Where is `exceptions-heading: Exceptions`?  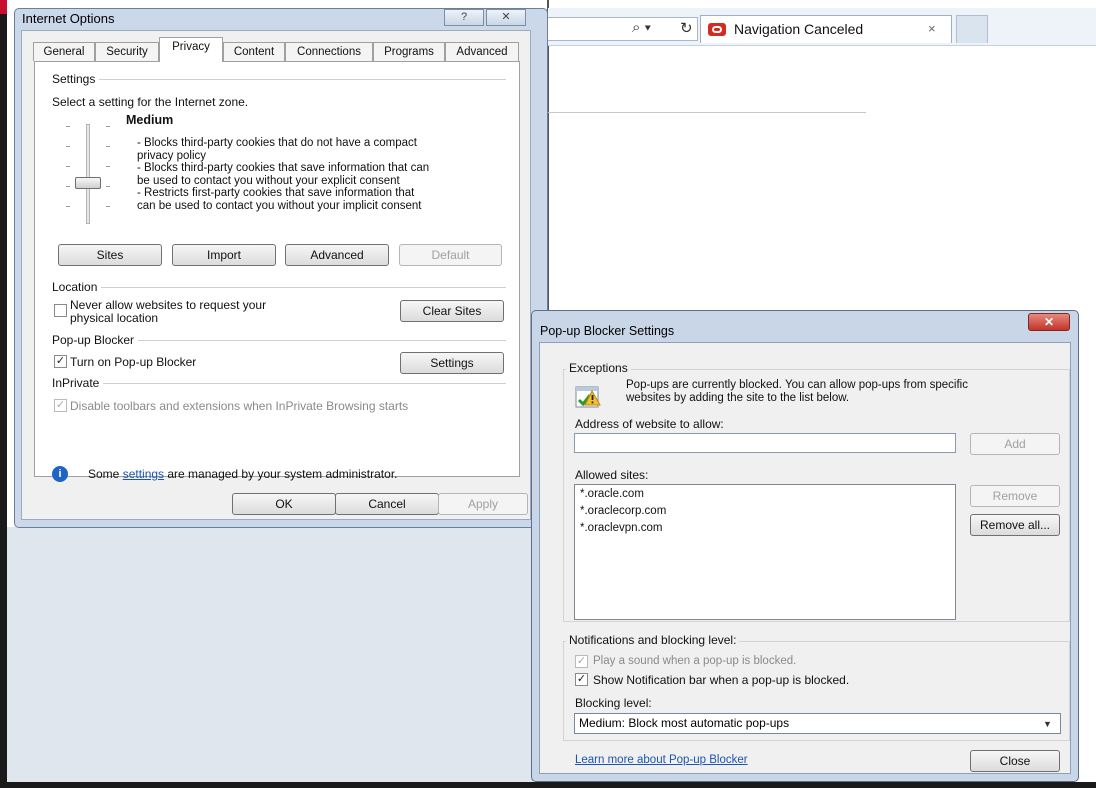 exceptions-heading: Exceptions is located at coordinates (598, 368).